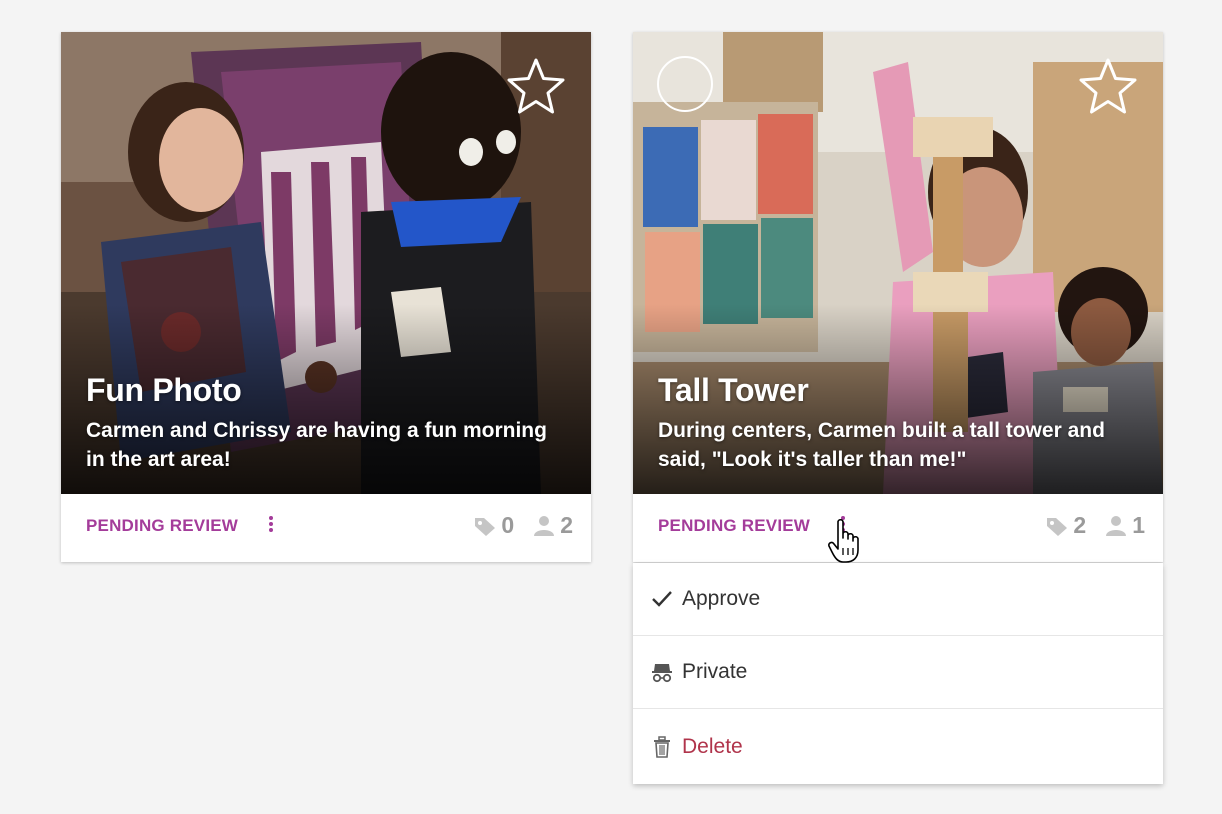 The height and width of the screenshot is (814, 1222). Describe the element at coordinates (715, 671) in the screenshot. I see `menu-item-label: Private` at that location.